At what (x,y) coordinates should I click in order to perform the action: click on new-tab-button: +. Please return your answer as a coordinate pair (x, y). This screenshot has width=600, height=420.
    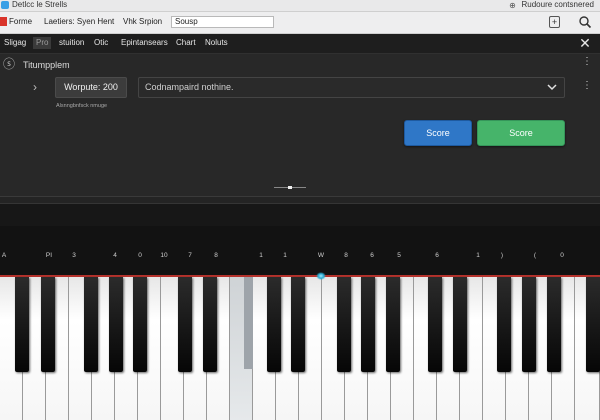
    Looking at the image, I should click on (554, 22).